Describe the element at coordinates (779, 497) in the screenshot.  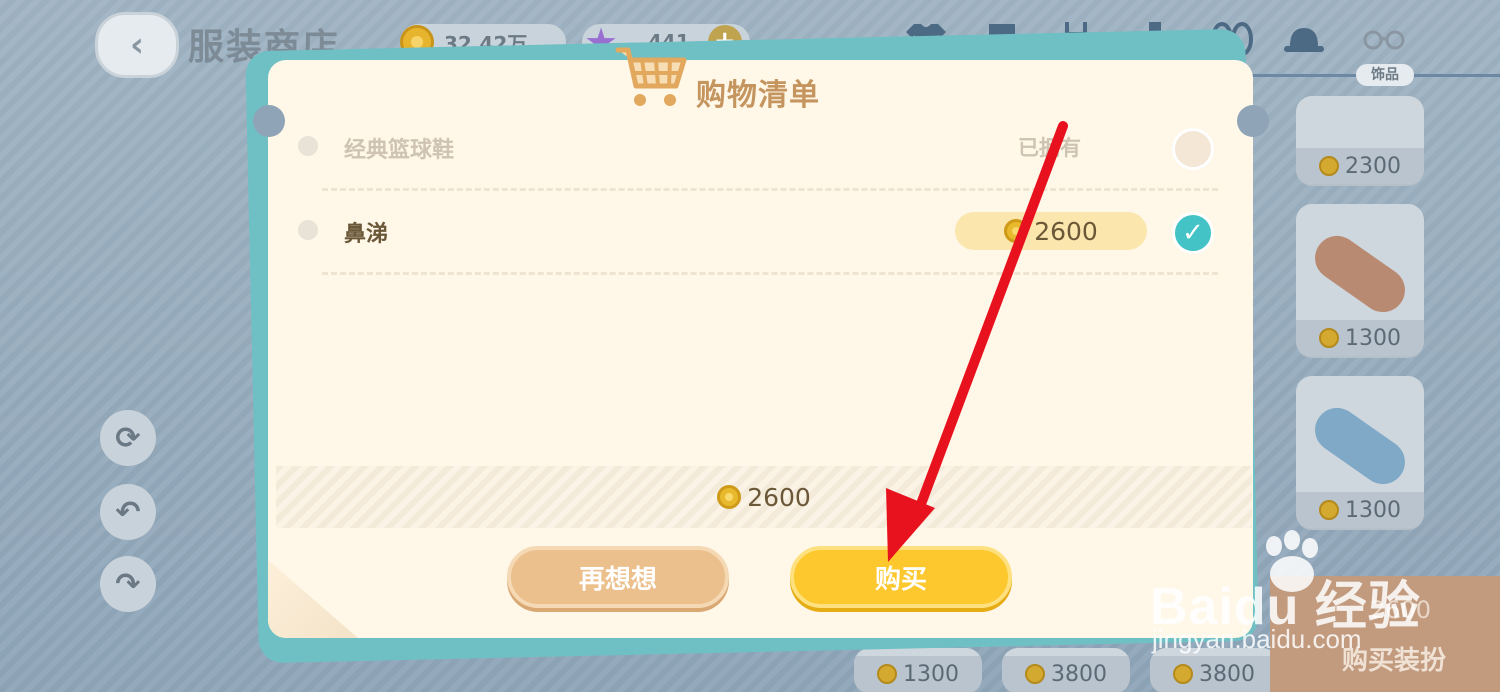
I see `total-value: 2600` at that location.